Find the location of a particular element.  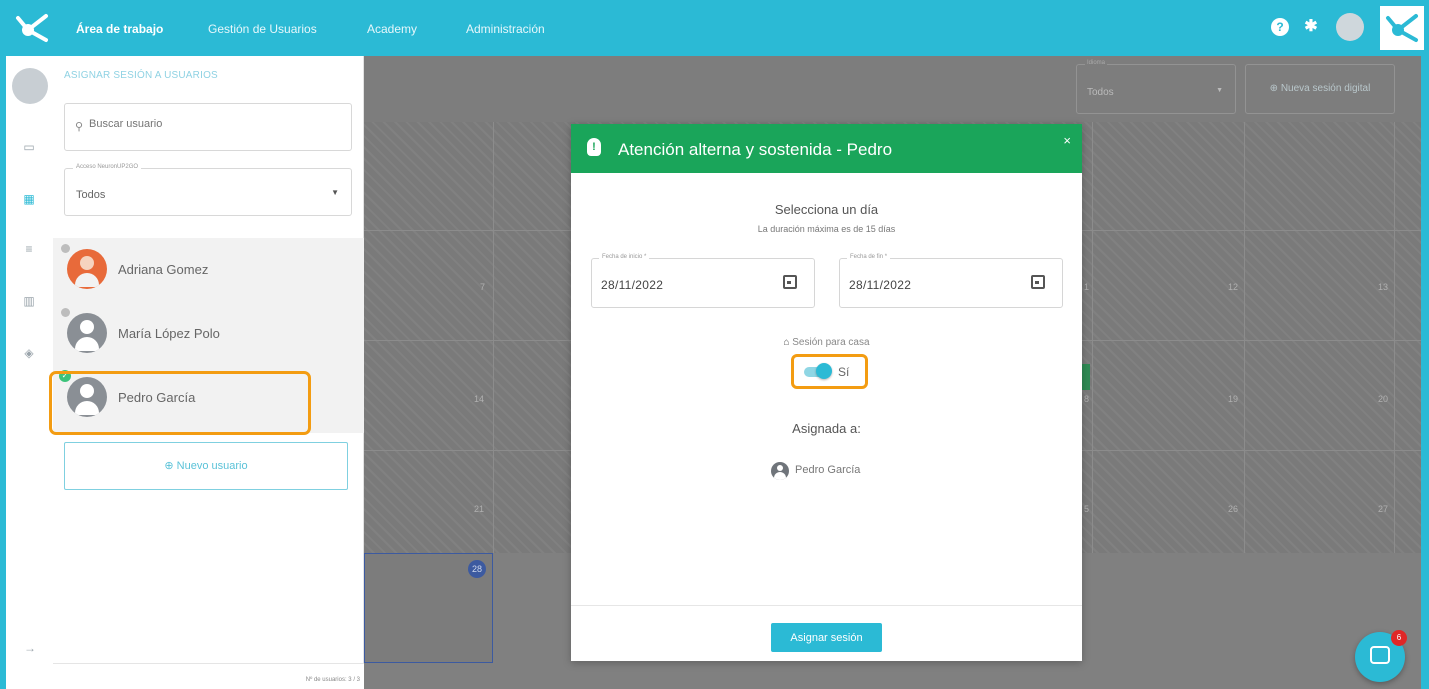

lightbulb-icon: ! is located at coordinates (594, 147).